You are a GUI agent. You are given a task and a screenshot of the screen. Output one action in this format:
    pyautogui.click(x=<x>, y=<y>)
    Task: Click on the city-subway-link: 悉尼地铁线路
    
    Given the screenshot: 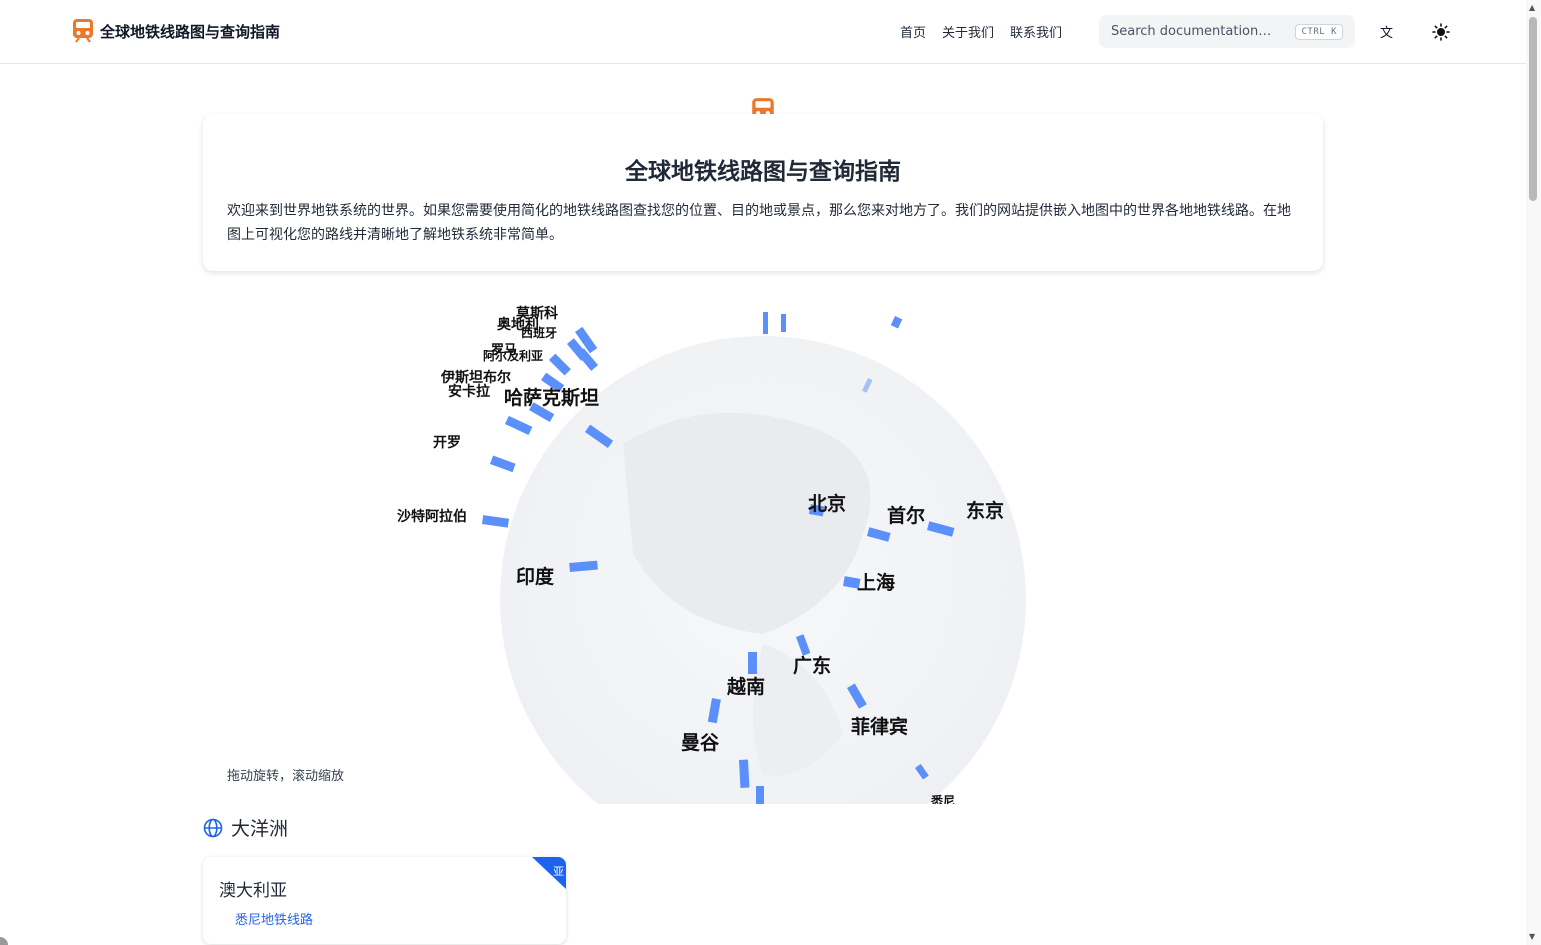 What is the action you would take?
    pyautogui.click(x=274, y=918)
    